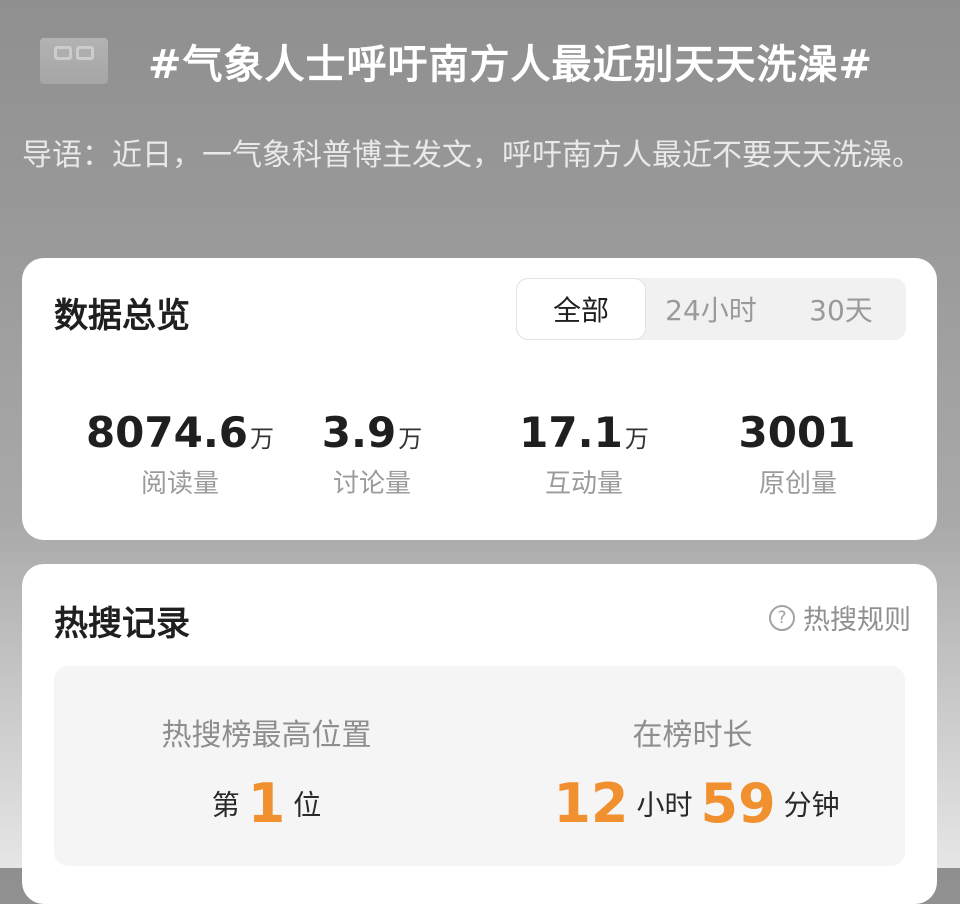 This screenshot has width=960, height=904. Describe the element at coordinates (841, 309) in the screenshot. I see `tab-30-days: 30天` at that location.